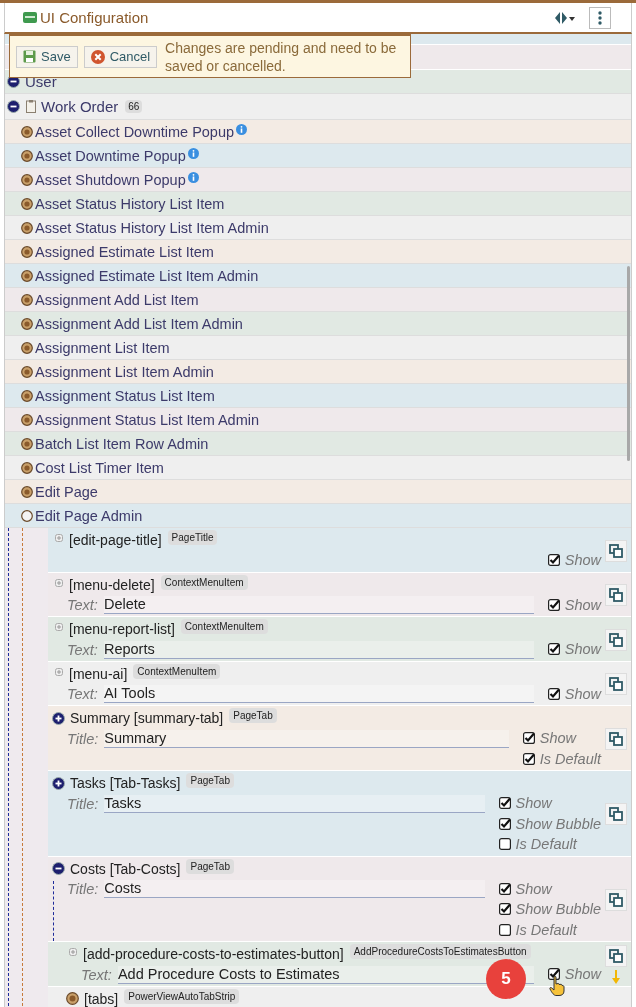 The height and width of the screenshot is (1007, 636). Describe the element at coordinates (125, 395) in the screenshot. I see `tree-item-label: Assignment Status List Item` at that location.